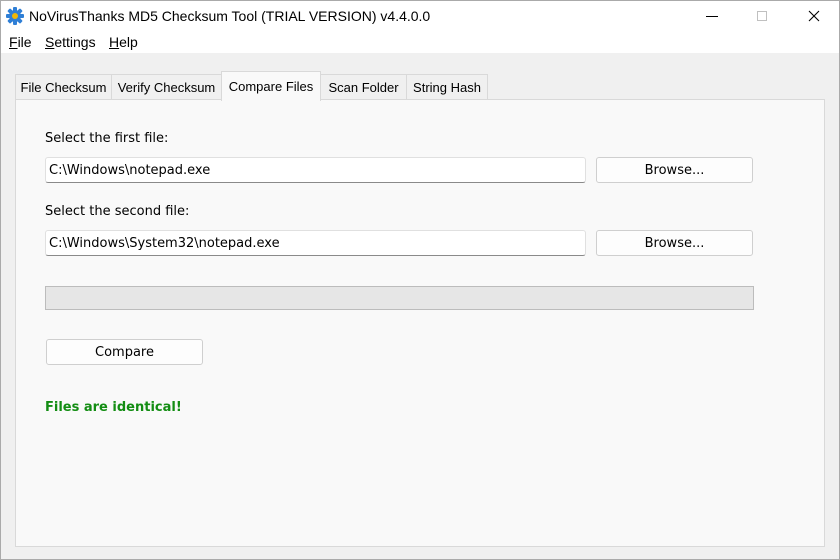  What do you see at coordinates (363, 87) in the screenshot?
I see `tab-scan-folder: Scan Folder` at bounding box center [363, 87].